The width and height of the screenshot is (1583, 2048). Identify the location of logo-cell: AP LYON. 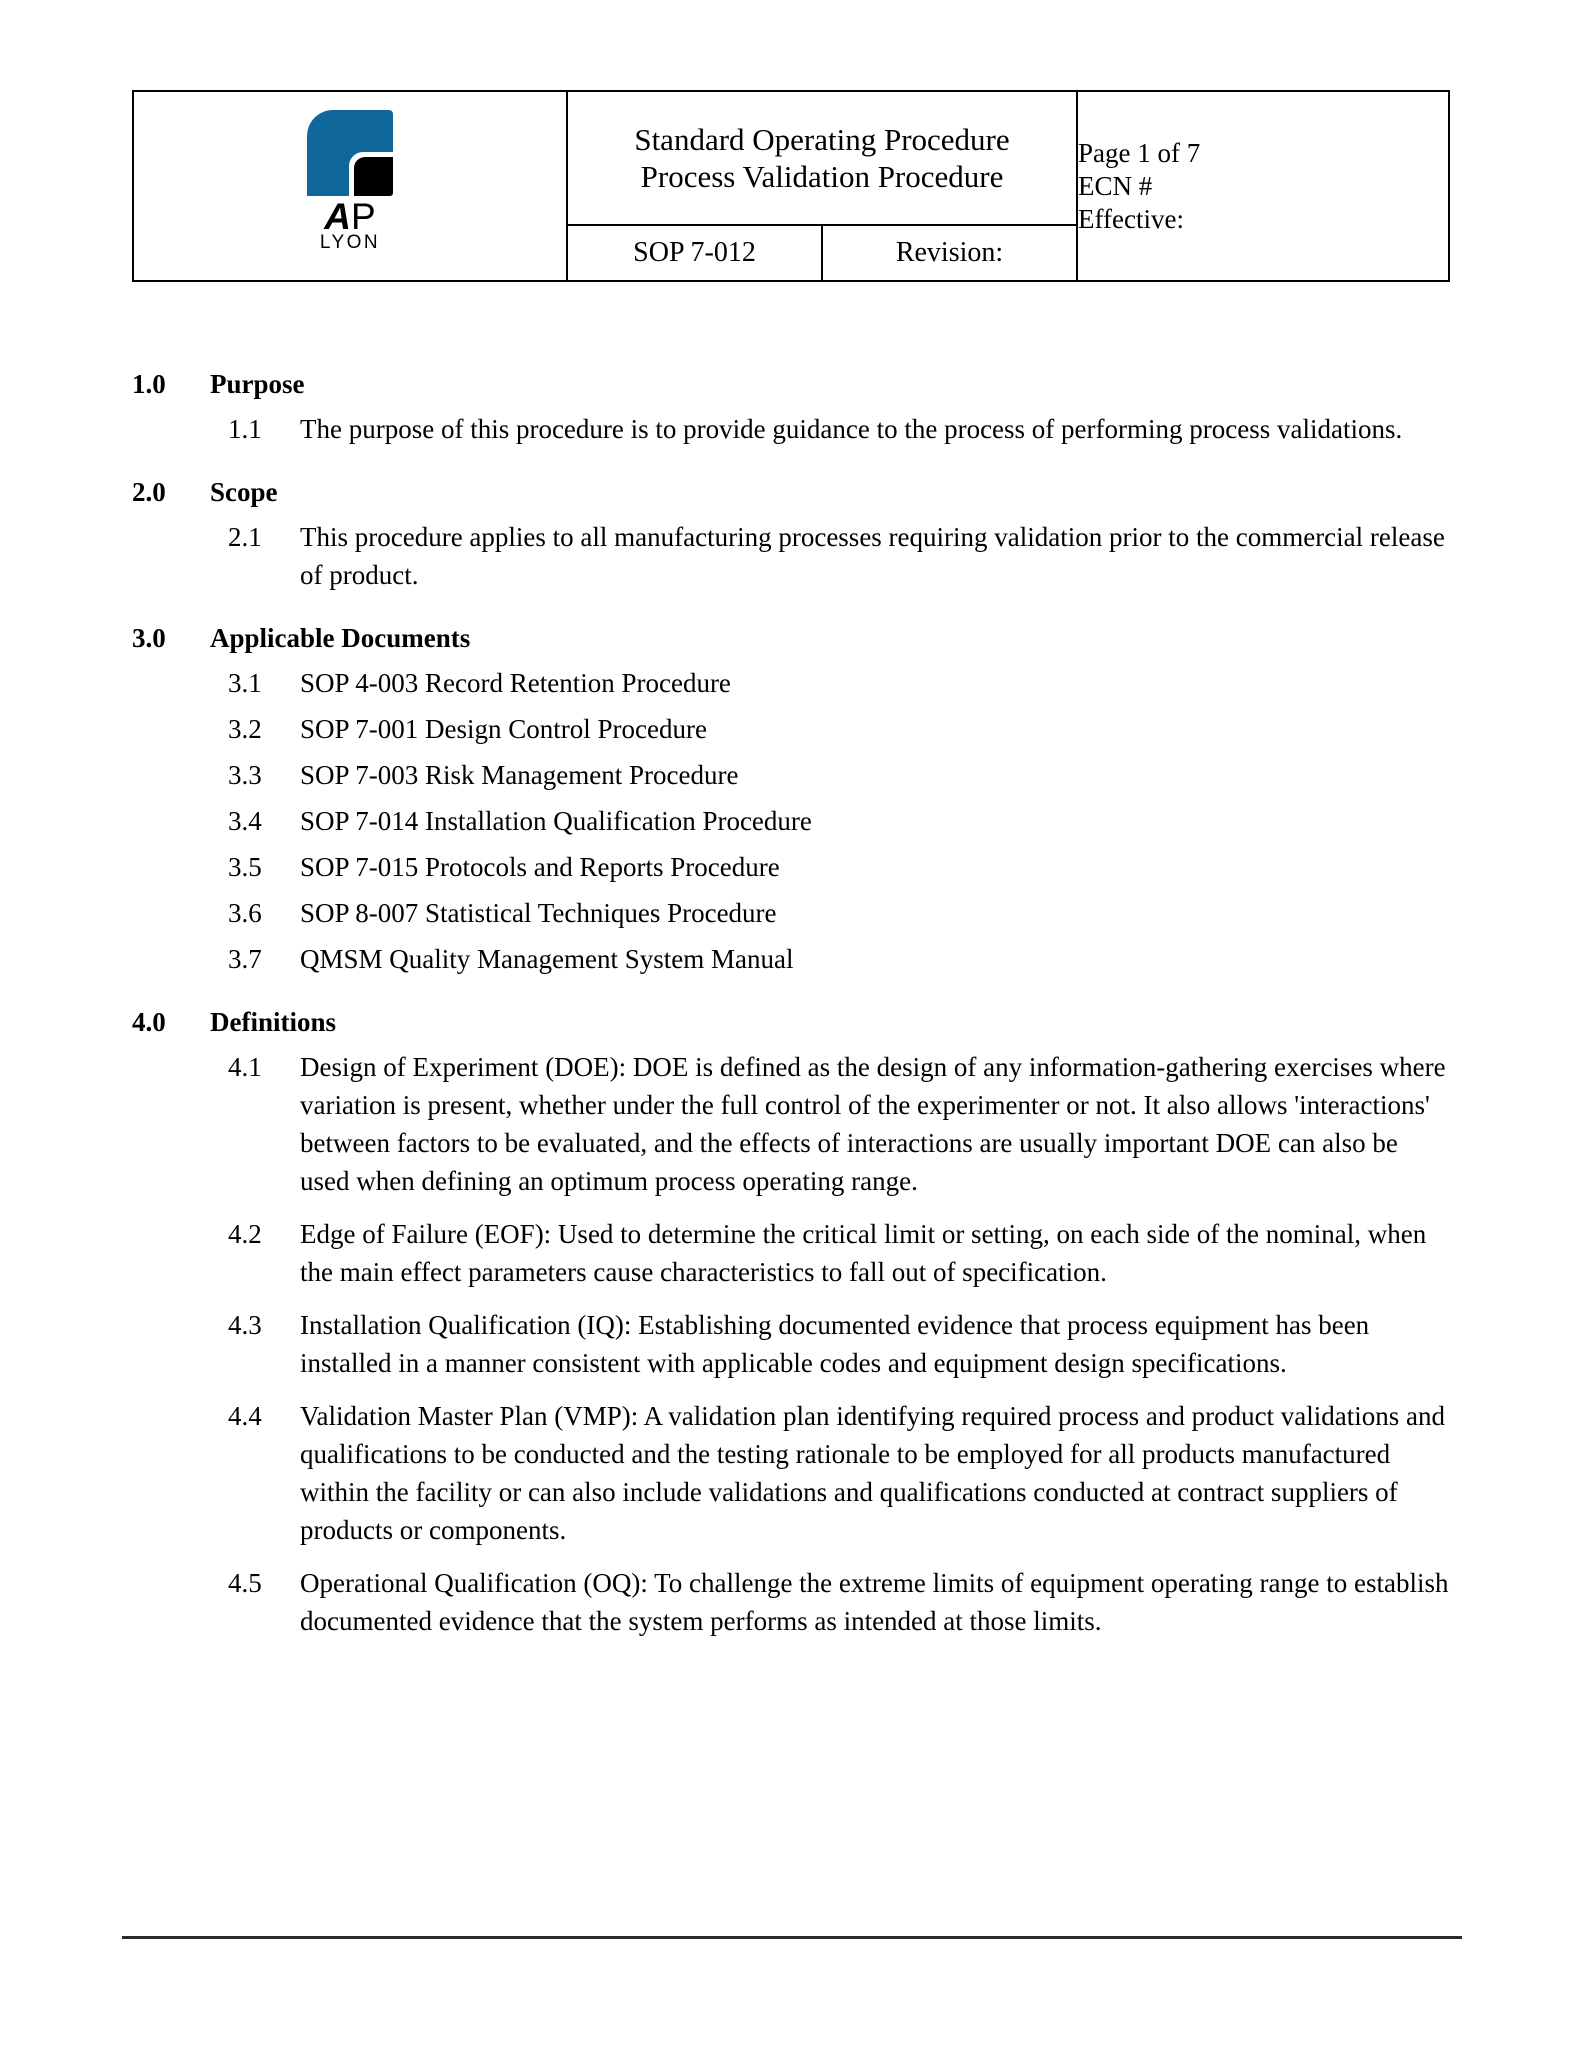
(350, 186).